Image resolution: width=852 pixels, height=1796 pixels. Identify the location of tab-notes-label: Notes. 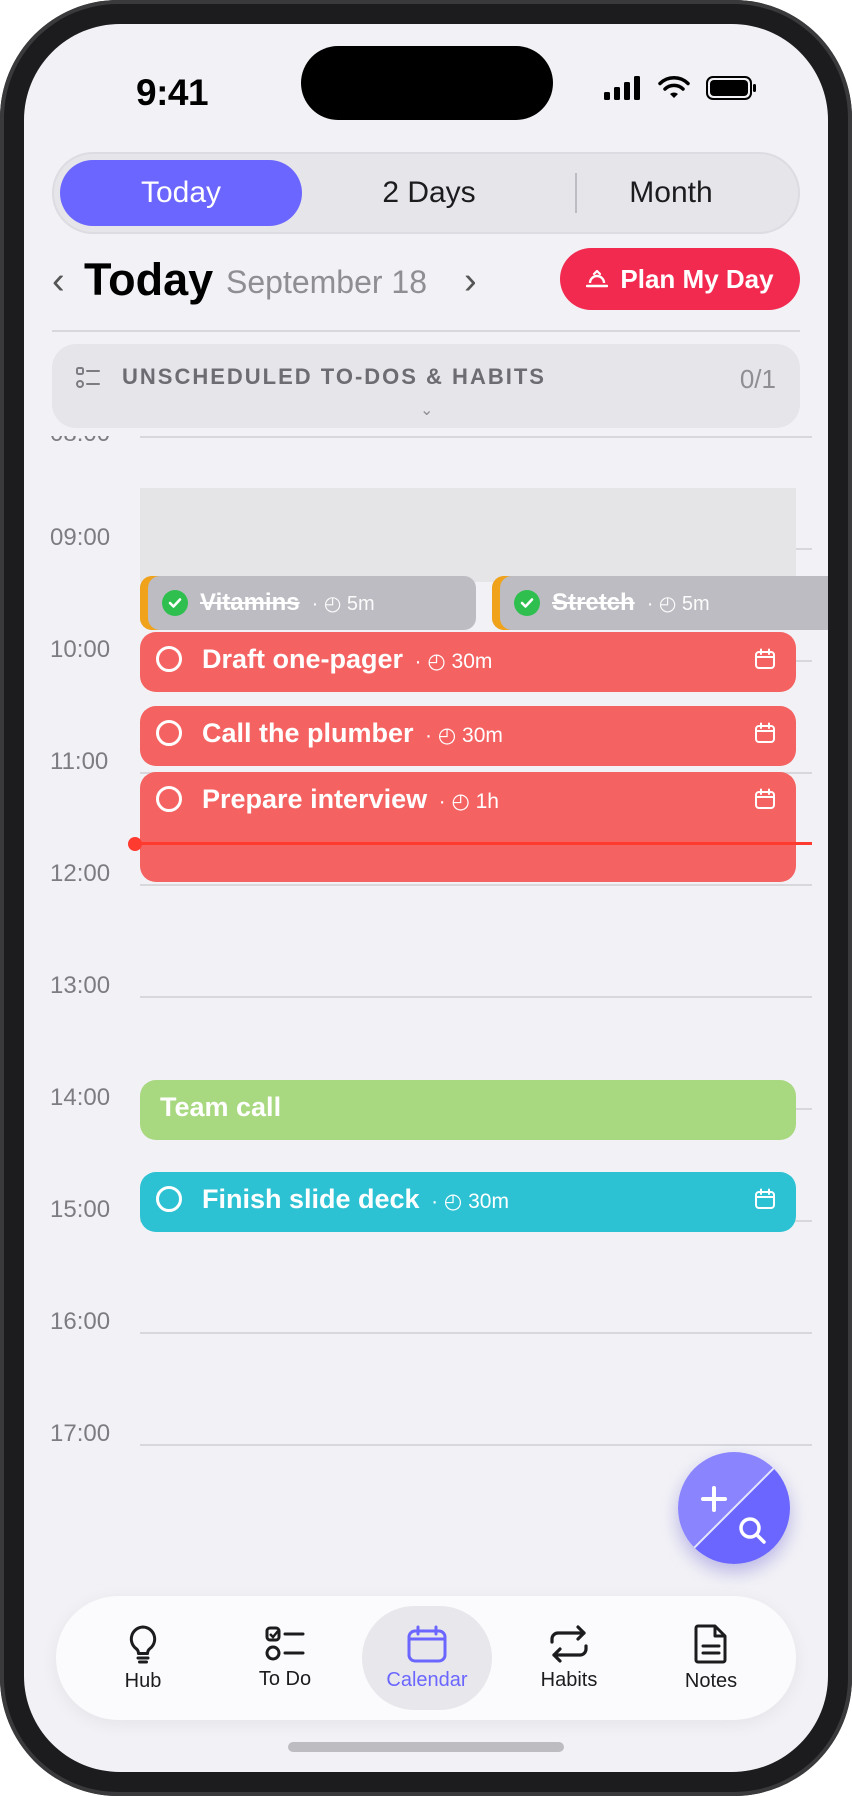
(711, 1680).